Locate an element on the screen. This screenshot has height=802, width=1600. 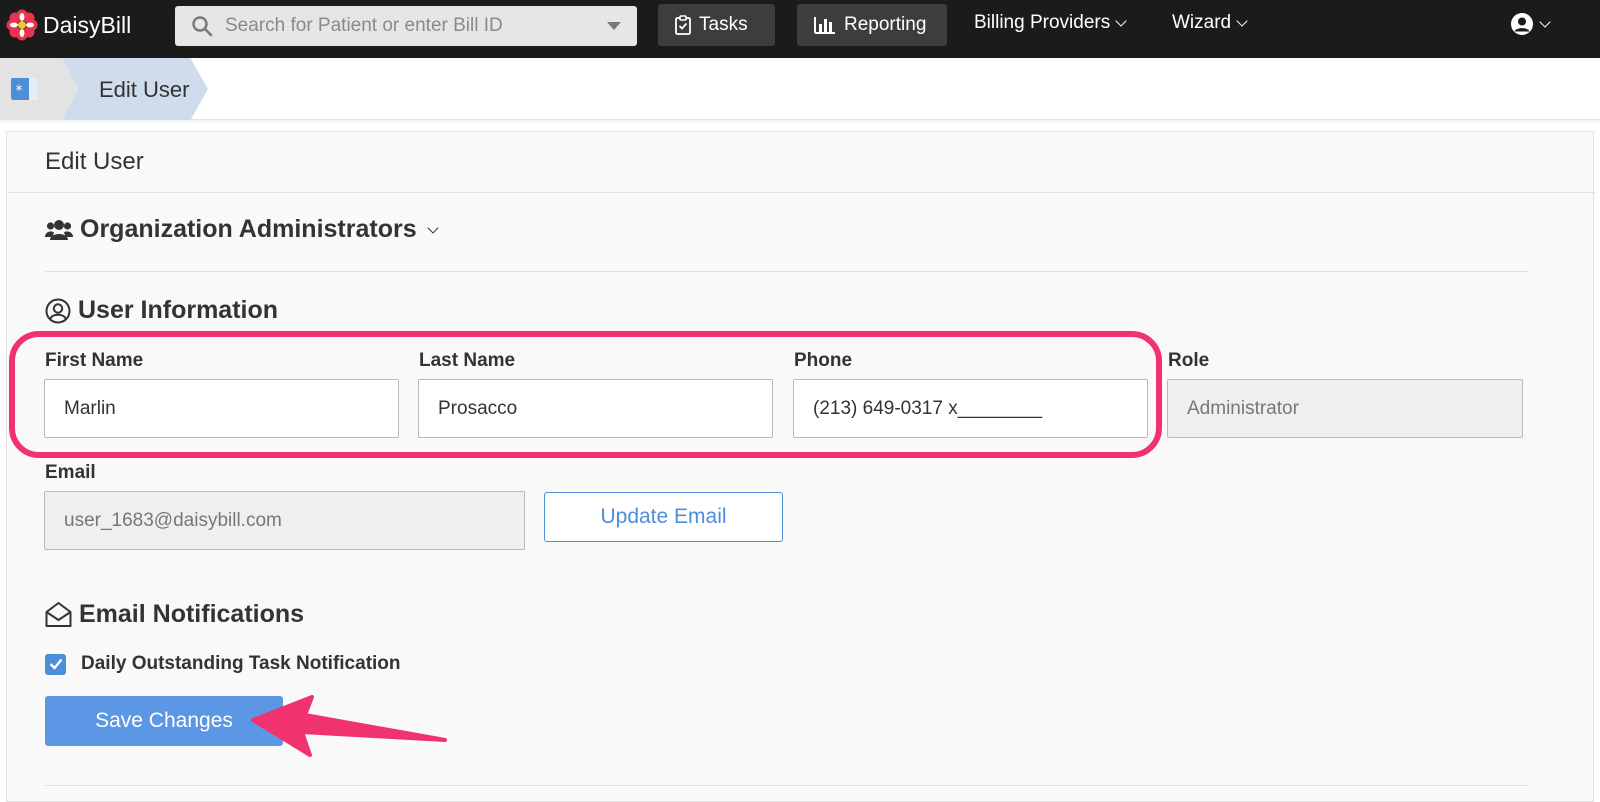
annotation-highlight-box is located at coordinates (585, 394).